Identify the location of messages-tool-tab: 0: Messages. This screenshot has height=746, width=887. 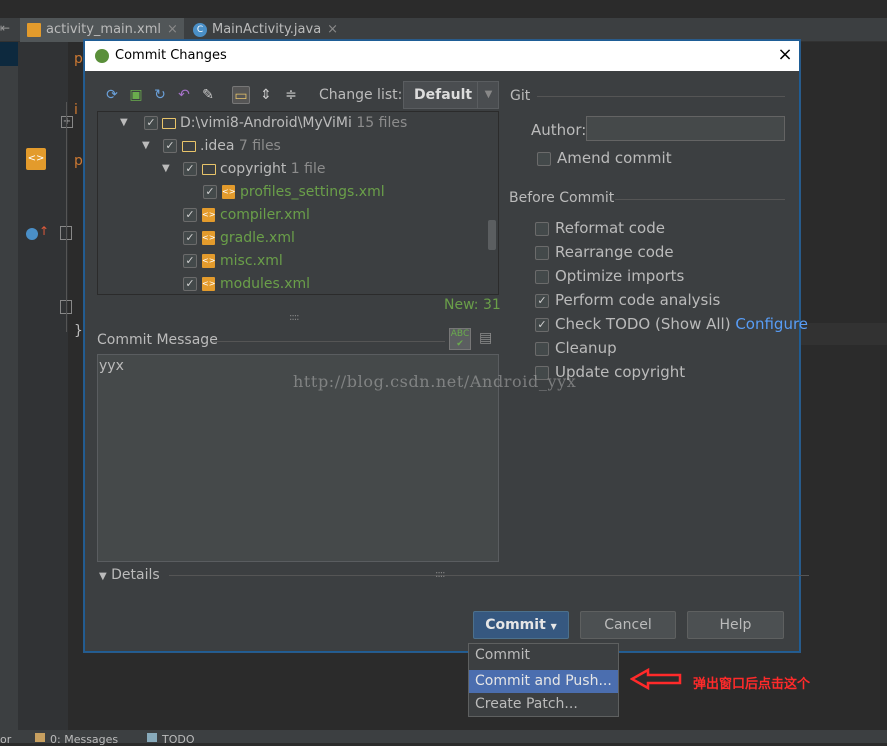
(84, 739).